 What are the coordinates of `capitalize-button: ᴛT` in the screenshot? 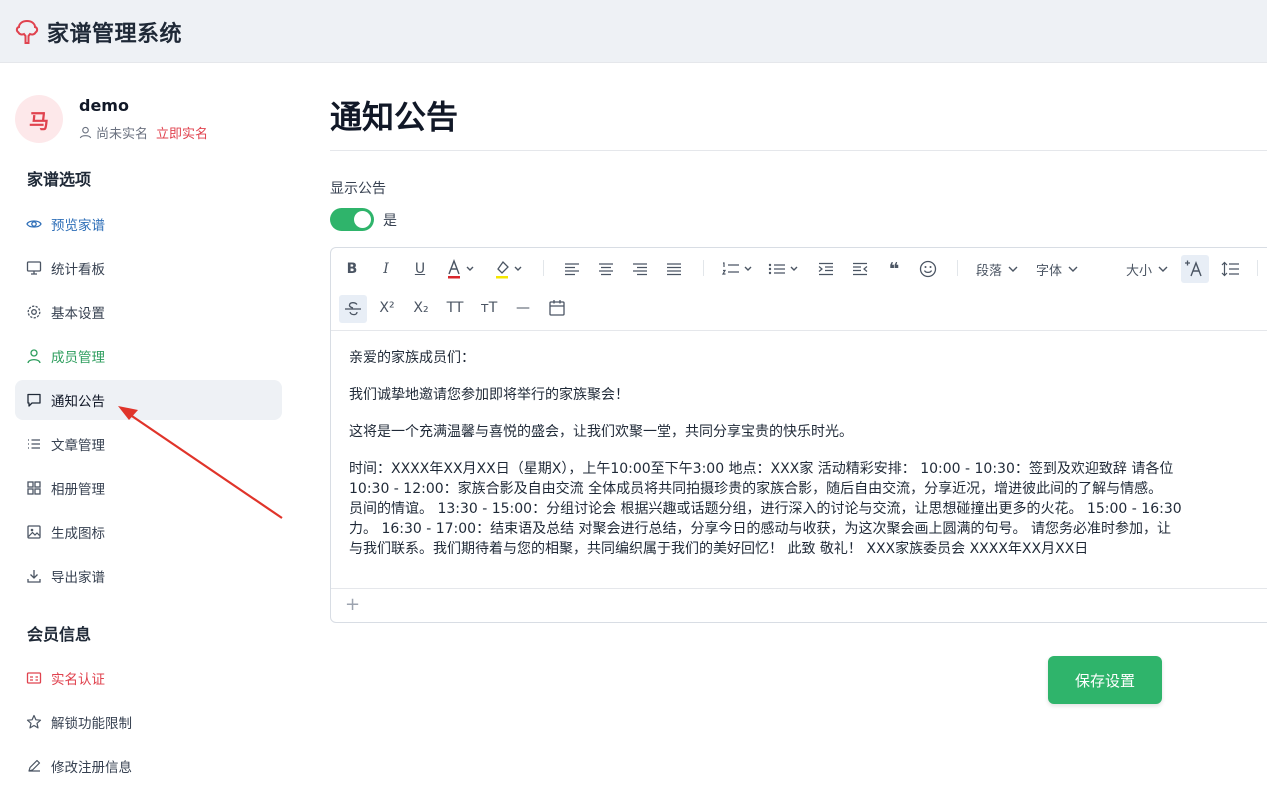 It's located at (489, 308).